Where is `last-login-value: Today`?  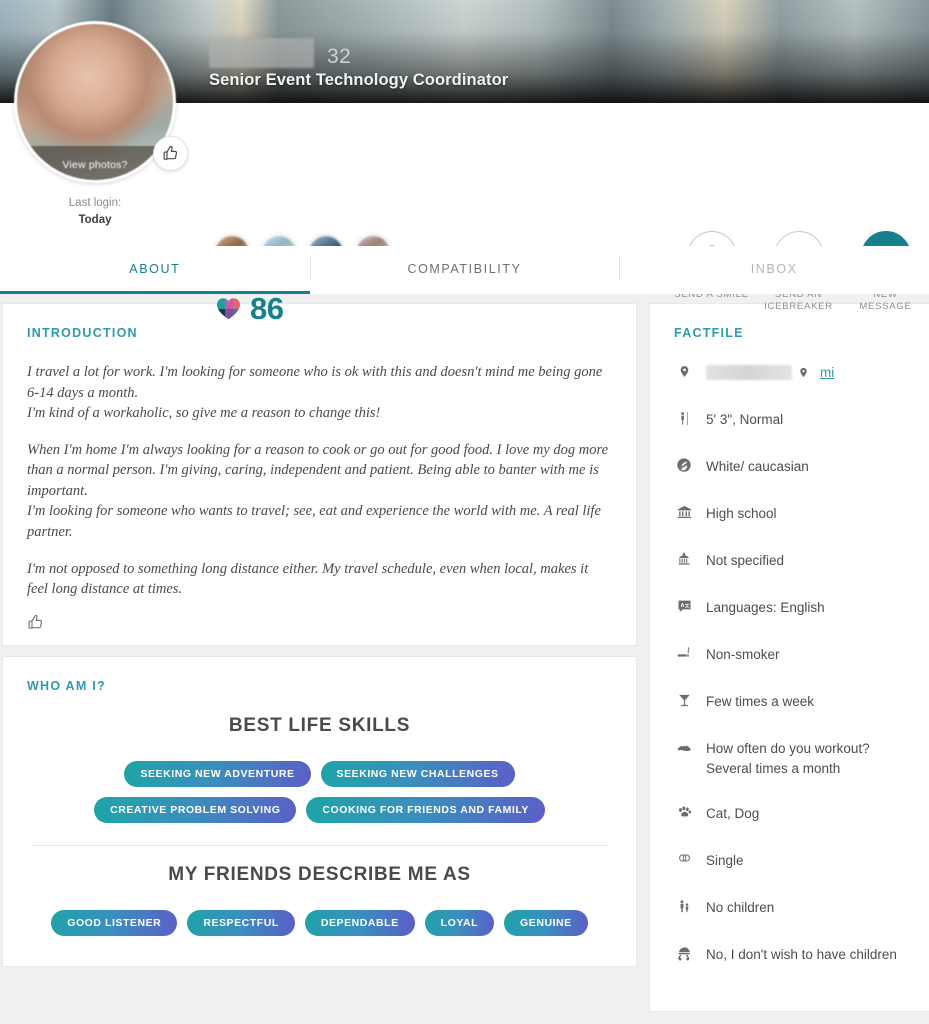 last-login-value: Today is located at coordinates (95, 219).